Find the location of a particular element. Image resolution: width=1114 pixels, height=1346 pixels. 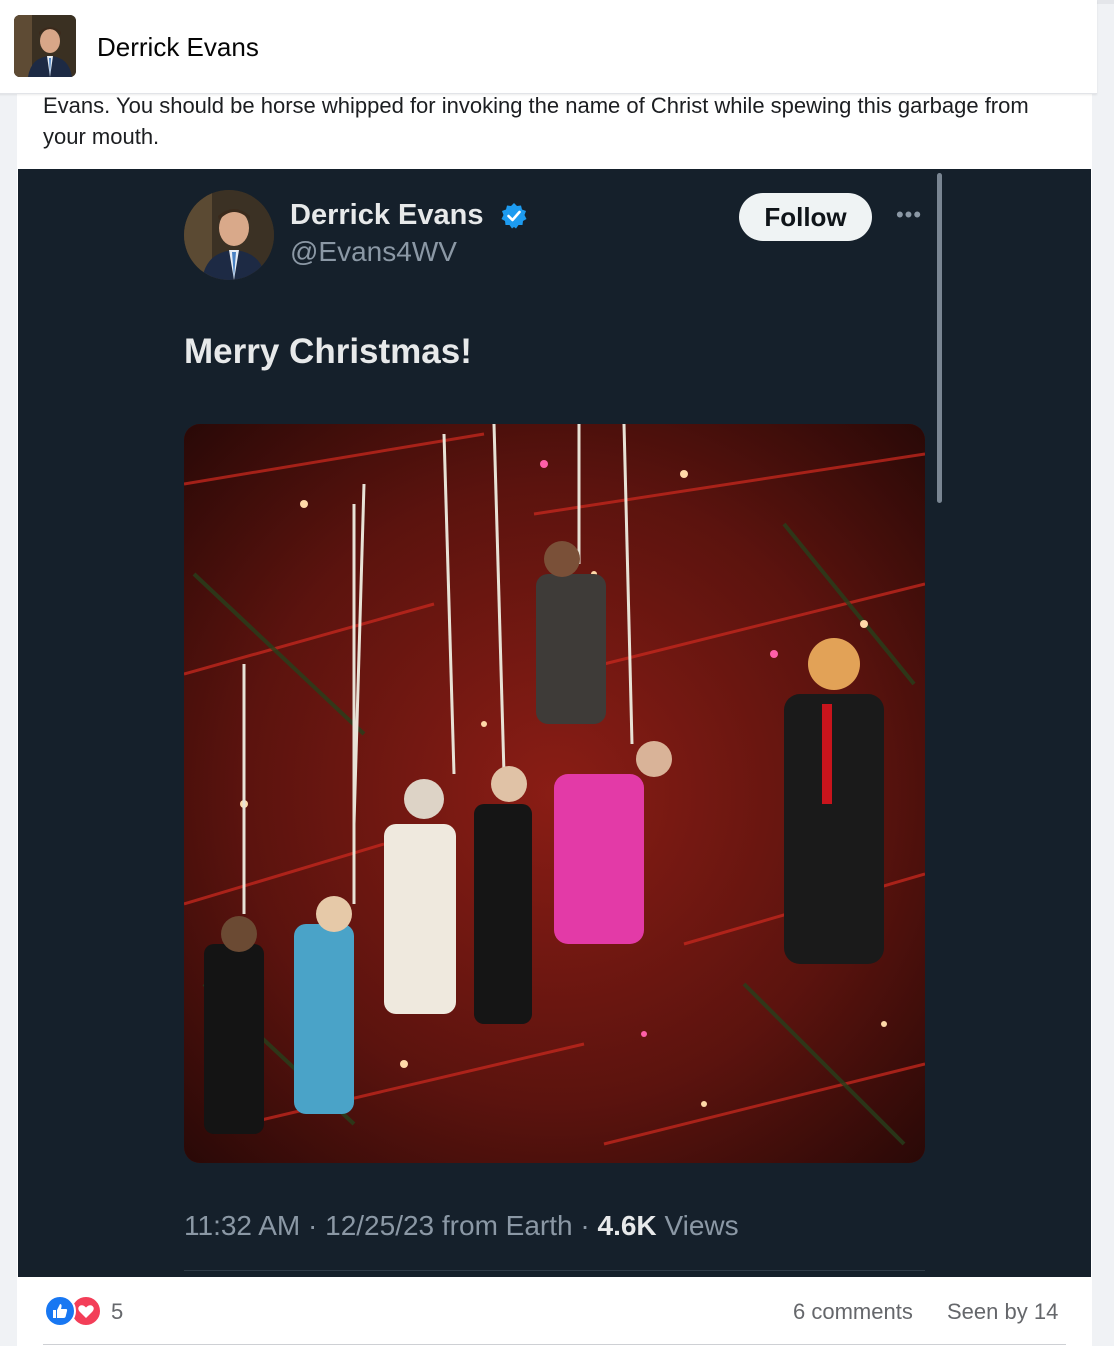

reaction-count: 5 is located at coordinates (117, 1312).